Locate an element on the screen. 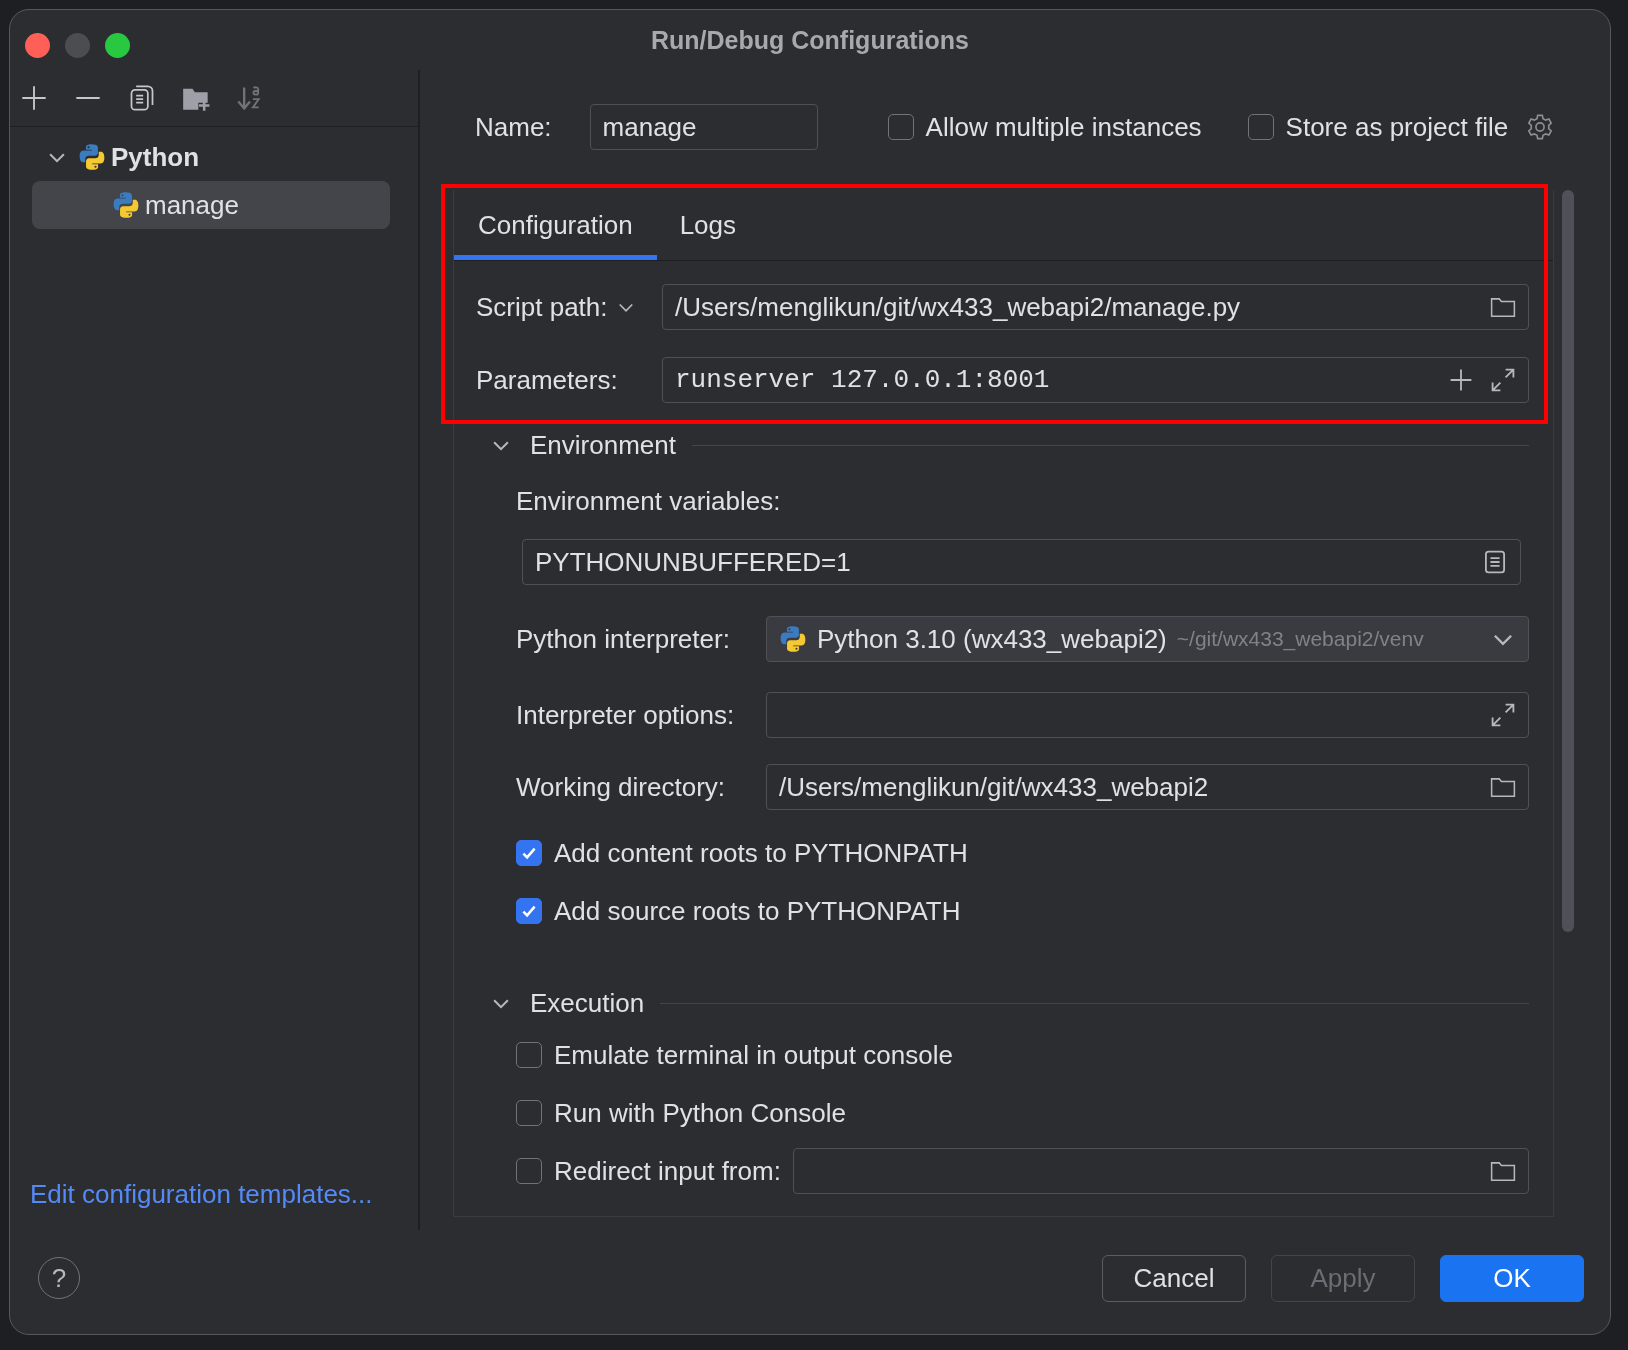  tree-item: Python is located at coordinates (211, 157).